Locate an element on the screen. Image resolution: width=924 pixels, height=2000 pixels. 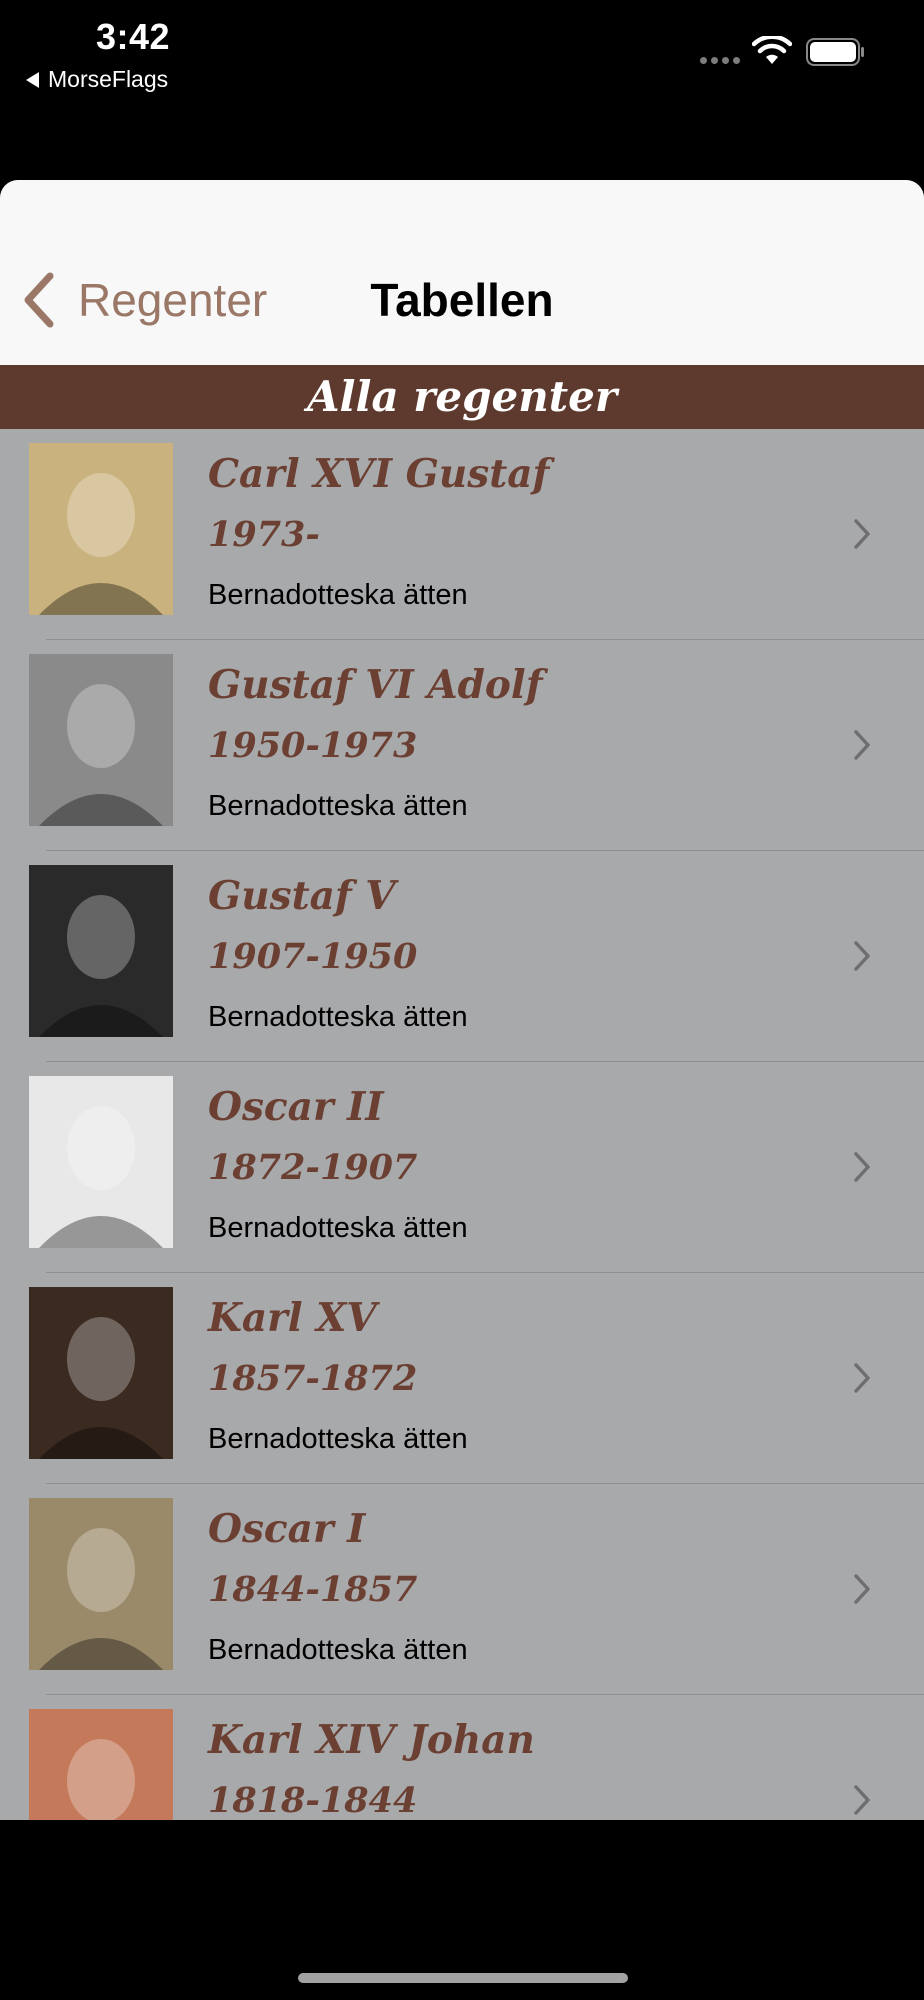
chevron-left-icon is located at coordinates (39, 300).